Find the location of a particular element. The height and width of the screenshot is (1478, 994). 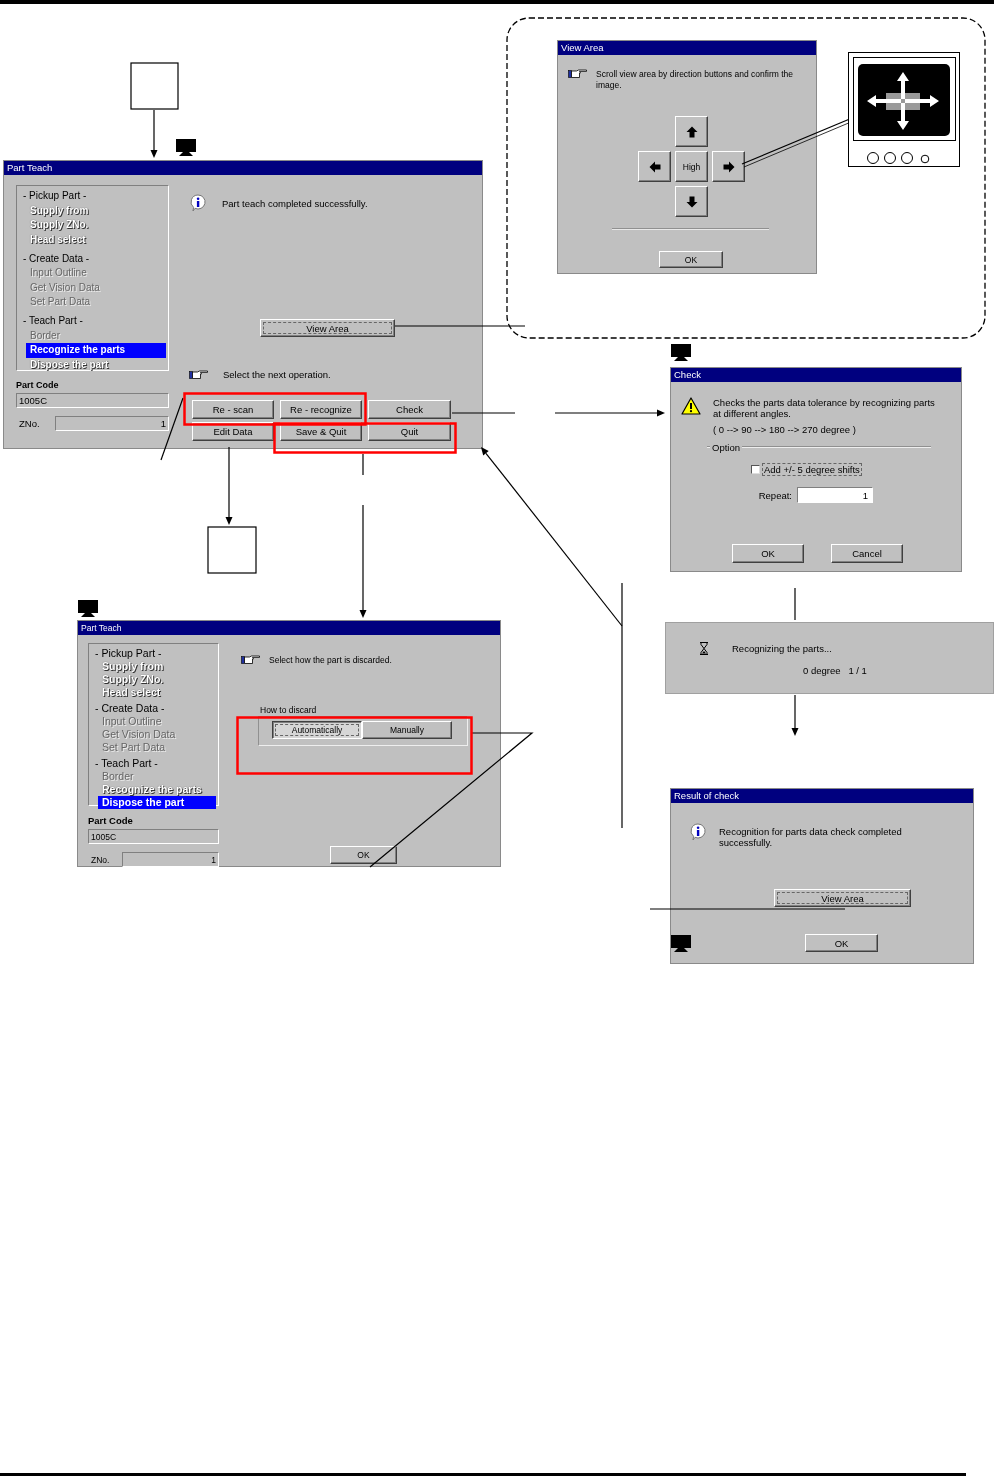

scroll-right-button is located at coordinates (728, 166).